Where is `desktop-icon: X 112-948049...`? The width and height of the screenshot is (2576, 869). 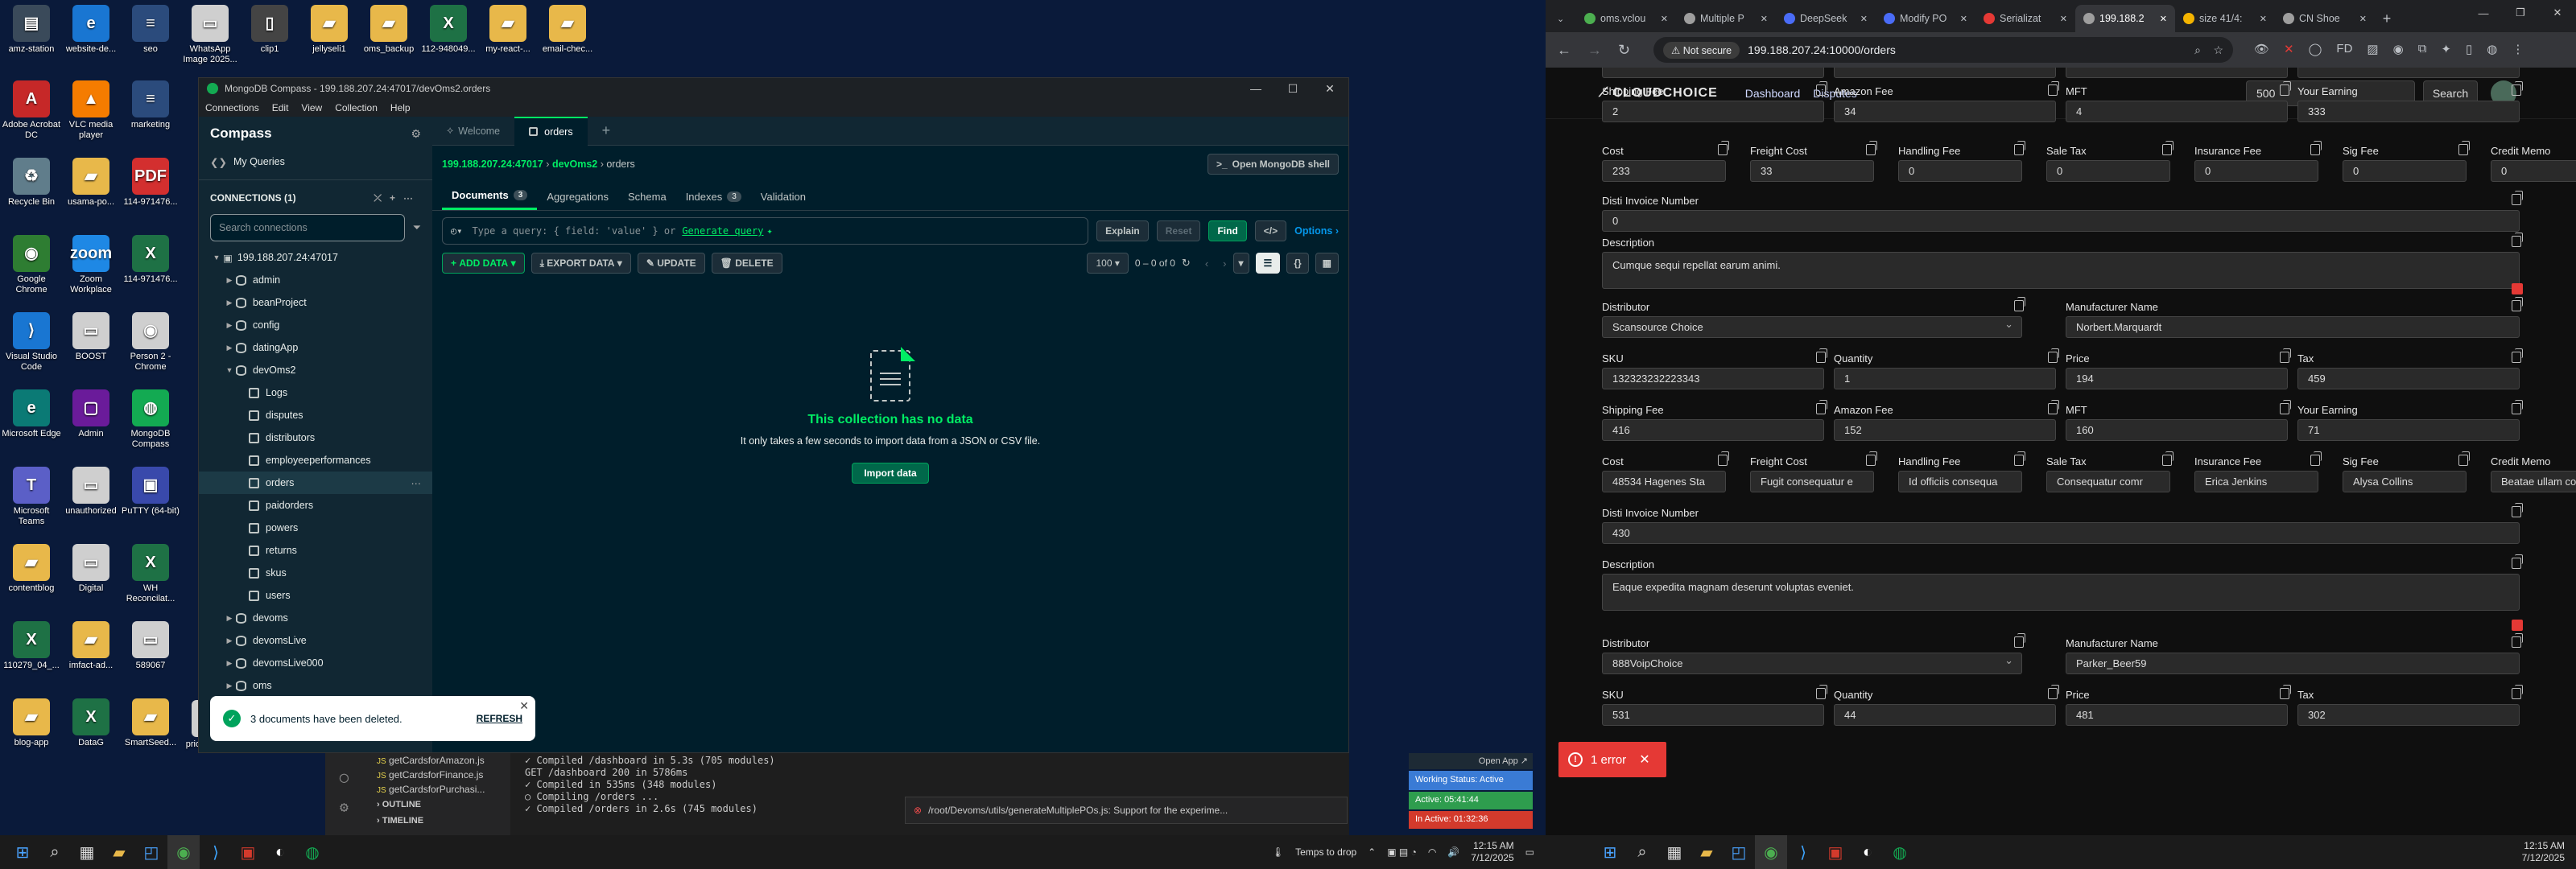
desktop-icon: X 112-948049... is located at coordinates (448, 30).